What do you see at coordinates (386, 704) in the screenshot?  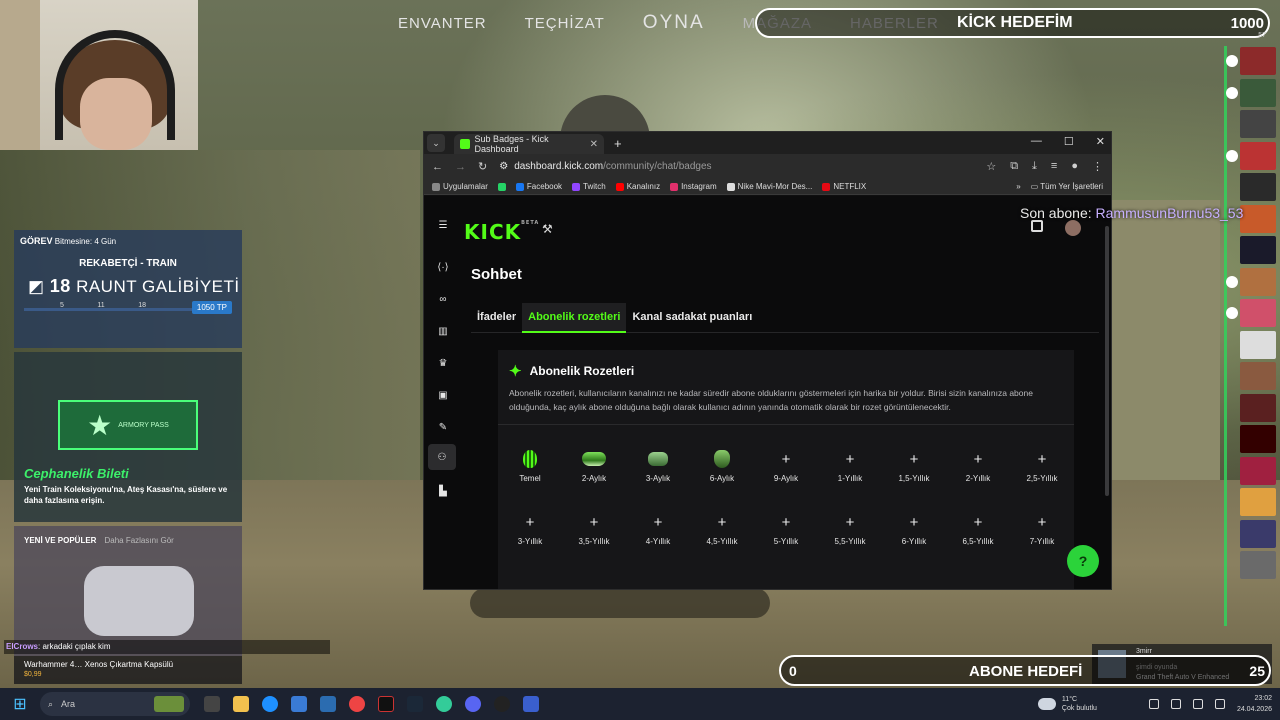 I see `obs-icon` at bounding box center [386, 704].